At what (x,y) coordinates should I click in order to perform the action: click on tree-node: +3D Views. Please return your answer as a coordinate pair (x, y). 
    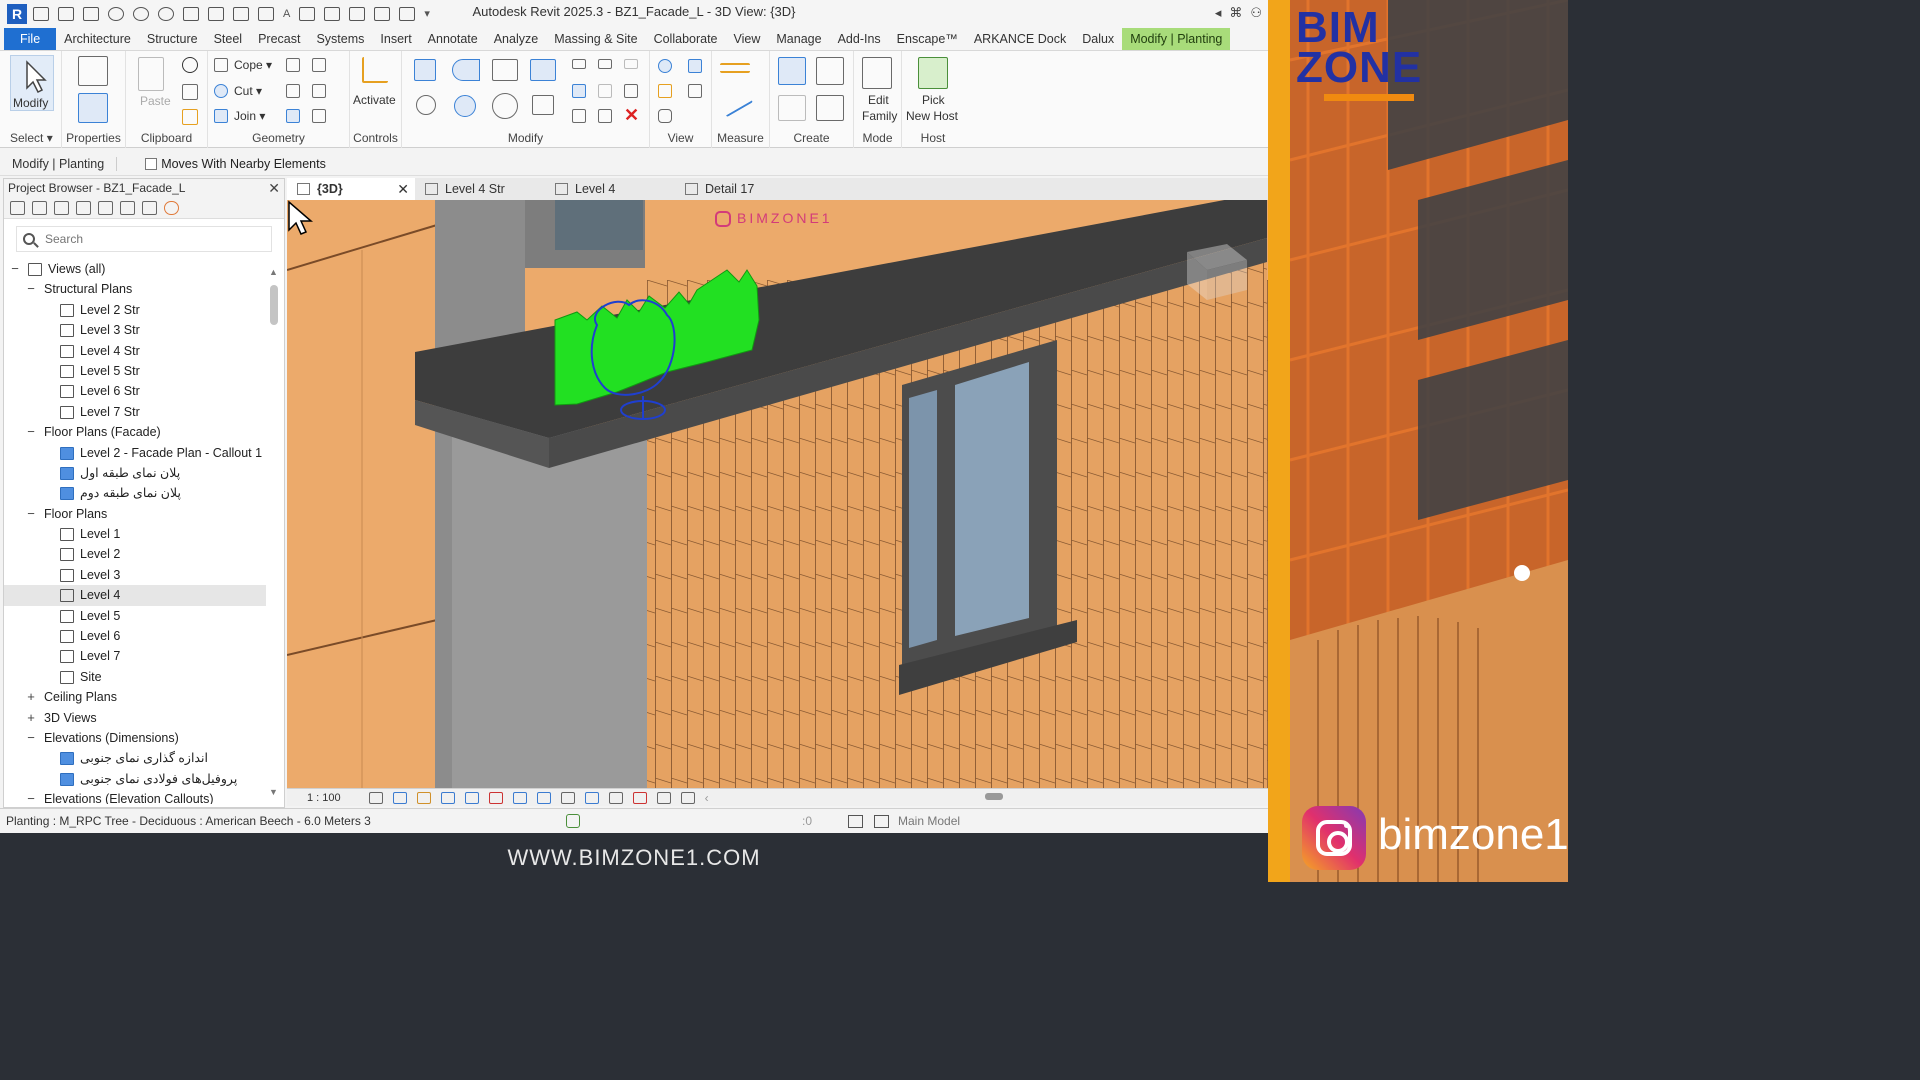
    Looking at the image, I should click on (135, 718).